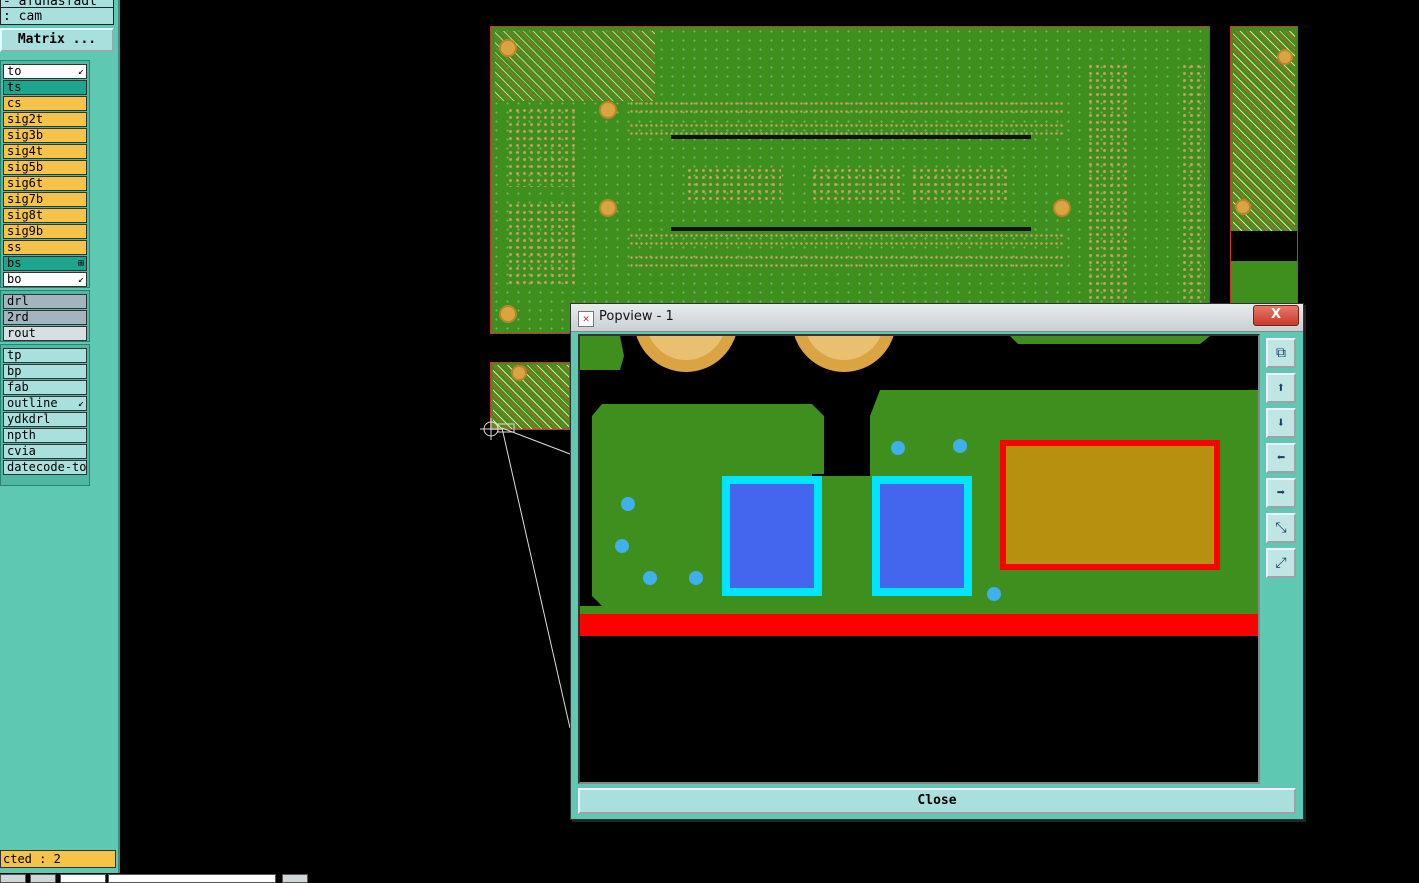  What do you see at coordinates (192, 878) in the screenshot?
I see `bottom-command-field` at bounding box center [192, 878].